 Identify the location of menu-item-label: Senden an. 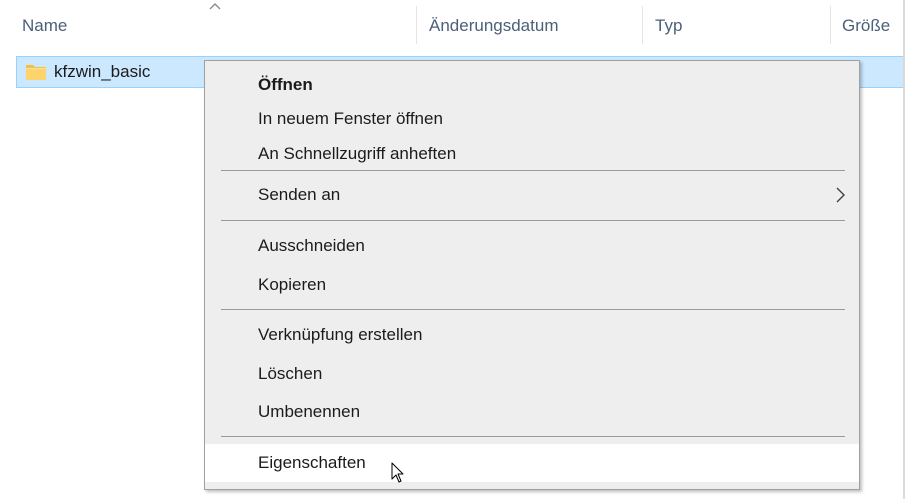
(299, 194).